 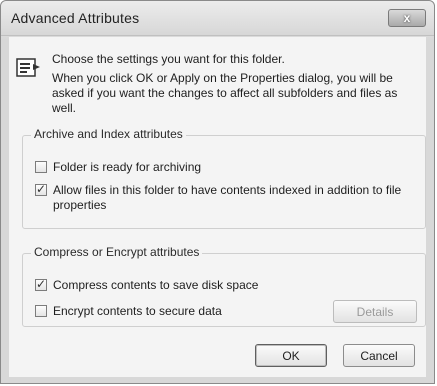 I want to click on archiving-label: Folder is ready for archiving, so click(x=127, y=167).